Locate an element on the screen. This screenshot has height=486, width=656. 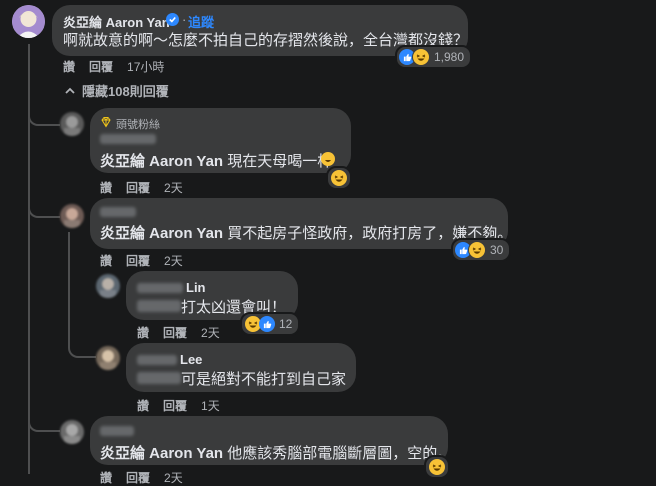
nested-reply-2-like-button: 讚 is located at coordinates (143, 406).